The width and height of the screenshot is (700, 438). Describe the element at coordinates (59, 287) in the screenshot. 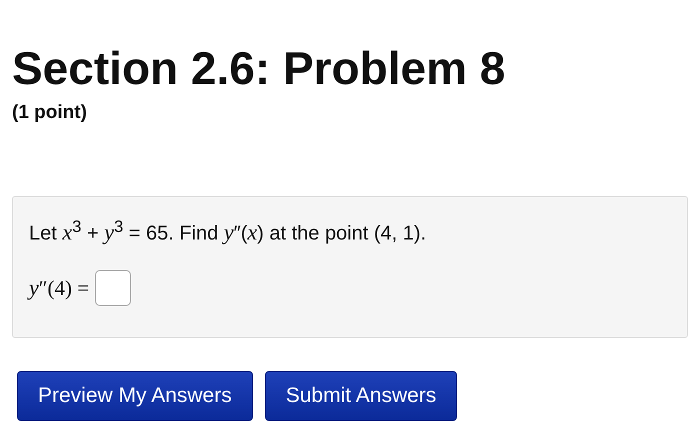

I see `answer-label: y″(4) =` at that location.